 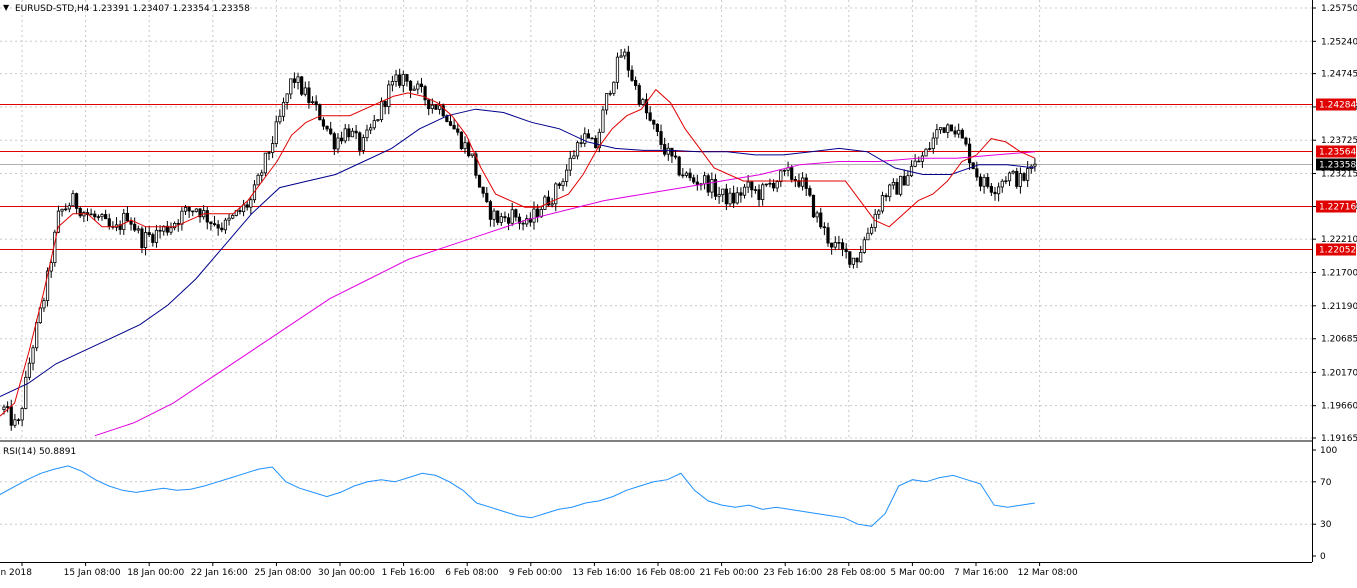 What do you see at coordinates (1336, 164) in the screenshot?
I see `current-price-label: 1.23358` at bounding box center [1336, 164].